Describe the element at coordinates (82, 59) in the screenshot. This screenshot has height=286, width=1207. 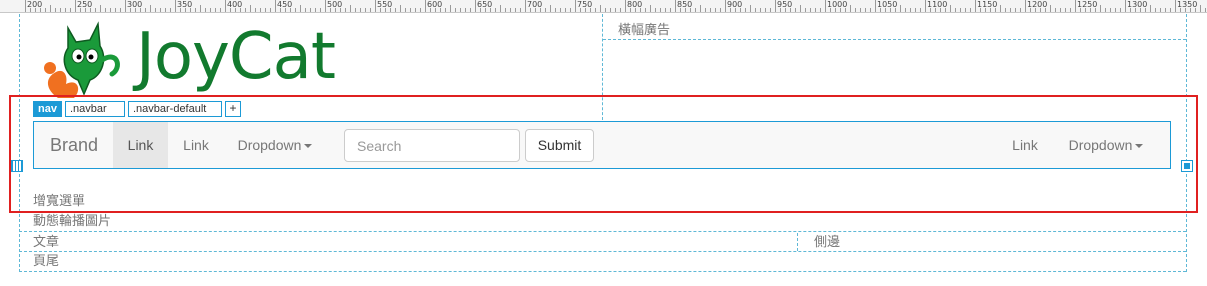
I see `cat-mascot-icon` at that location.